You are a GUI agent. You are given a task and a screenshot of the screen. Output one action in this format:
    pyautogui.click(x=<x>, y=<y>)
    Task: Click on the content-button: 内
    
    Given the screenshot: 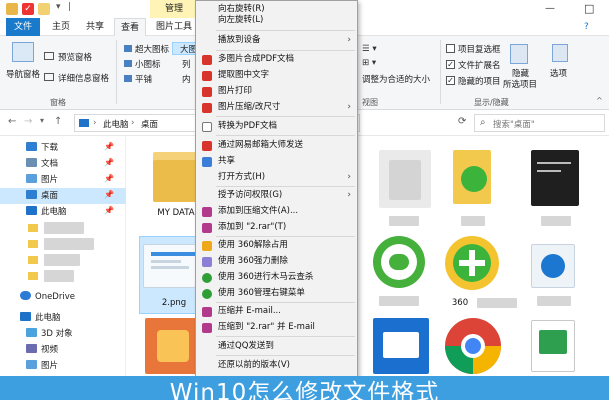 What is the action you would take?
    pyautogui.click(x=186, y=79)
    